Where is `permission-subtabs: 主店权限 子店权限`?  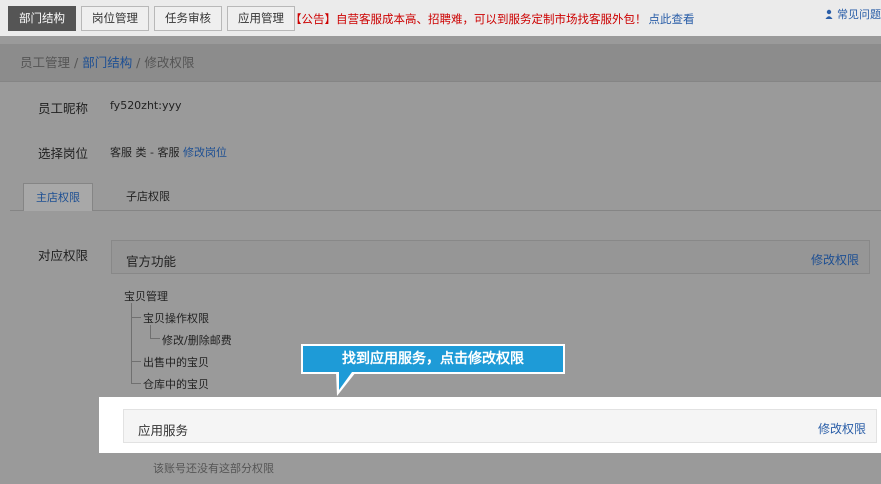 permission-subtabs: 主店权限 子店权限 is located at coordinates (445, 197).